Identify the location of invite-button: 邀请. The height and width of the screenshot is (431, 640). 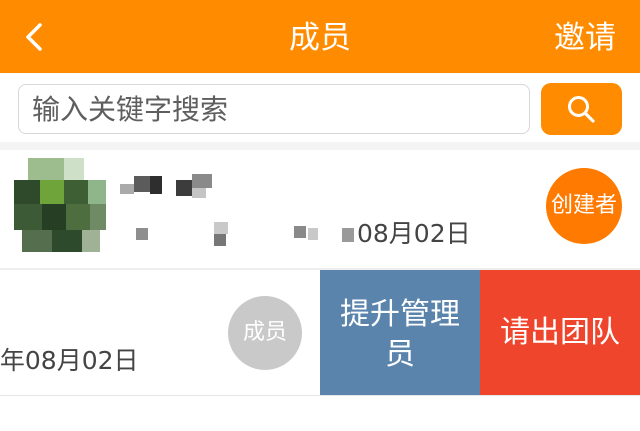
(585, 36).